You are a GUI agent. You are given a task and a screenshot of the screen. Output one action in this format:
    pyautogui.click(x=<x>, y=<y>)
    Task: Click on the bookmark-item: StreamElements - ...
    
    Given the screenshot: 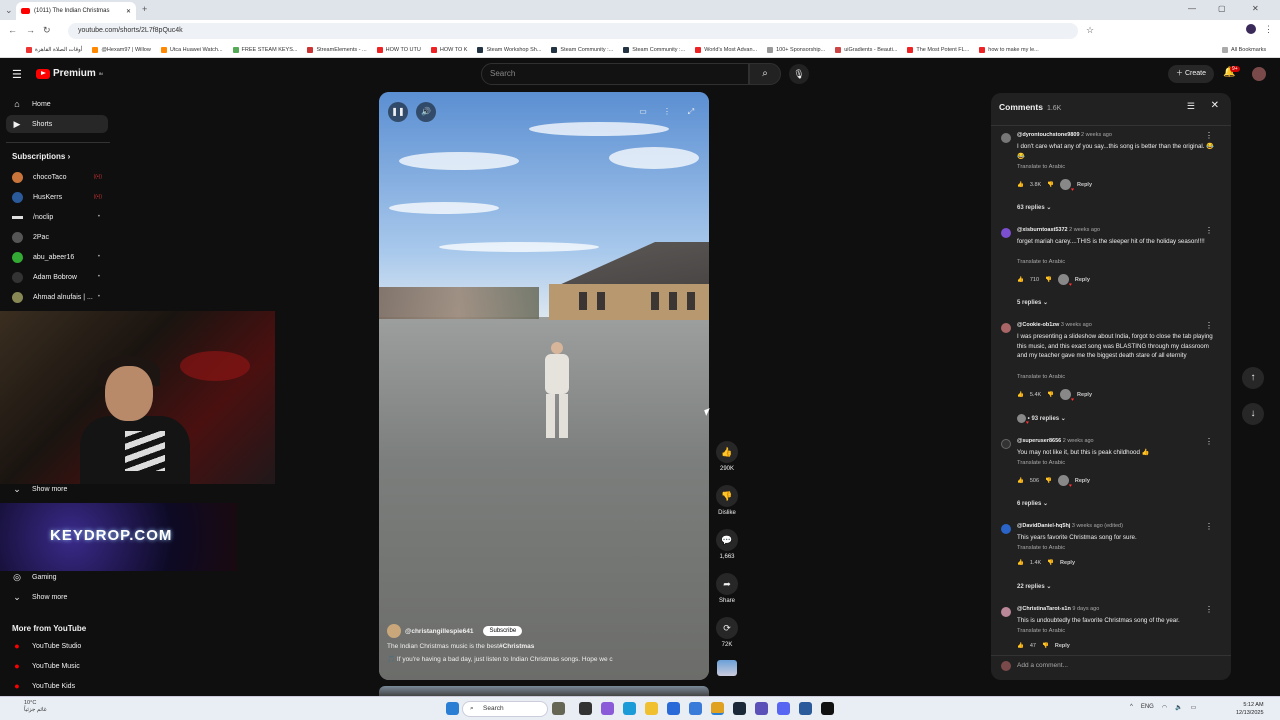 What is the action you would take?
    pyautogui.click(x=337, y=49)
    